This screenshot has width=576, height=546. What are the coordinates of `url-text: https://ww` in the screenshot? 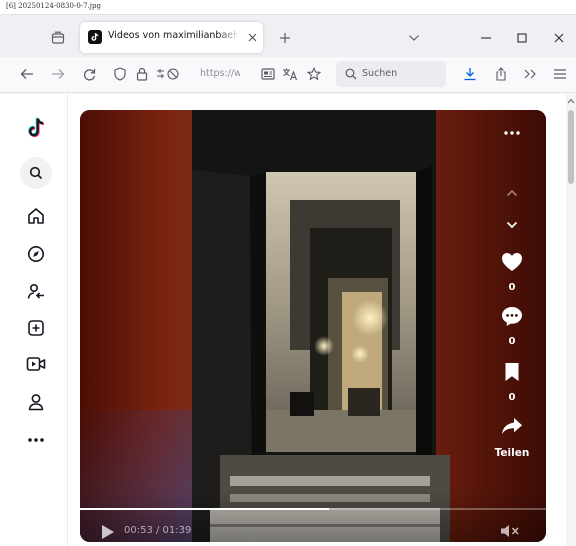 It's located at (220, 73).